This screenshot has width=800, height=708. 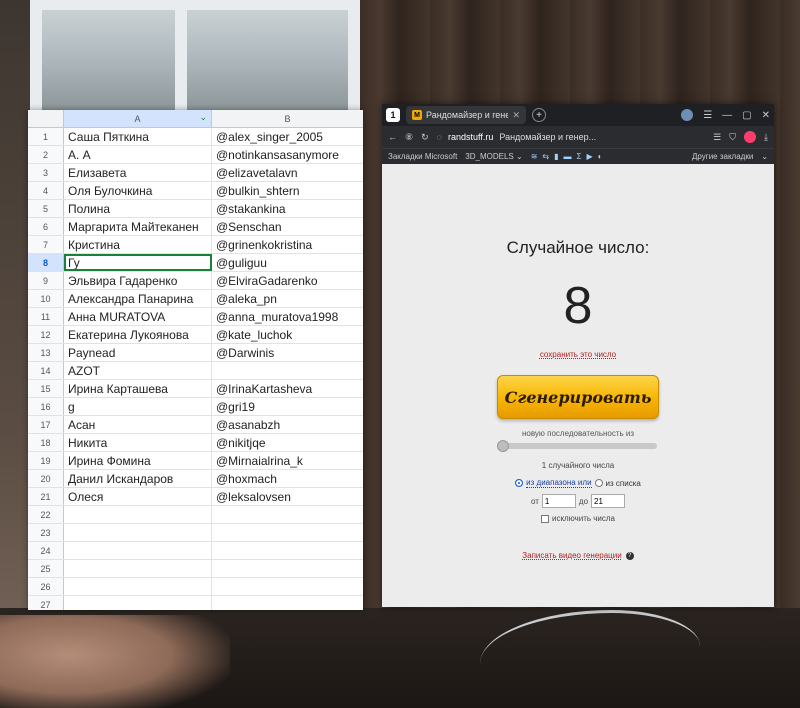 I want to click on cell-b: @Mirnaialrina_k, so click(x=287, y=460).